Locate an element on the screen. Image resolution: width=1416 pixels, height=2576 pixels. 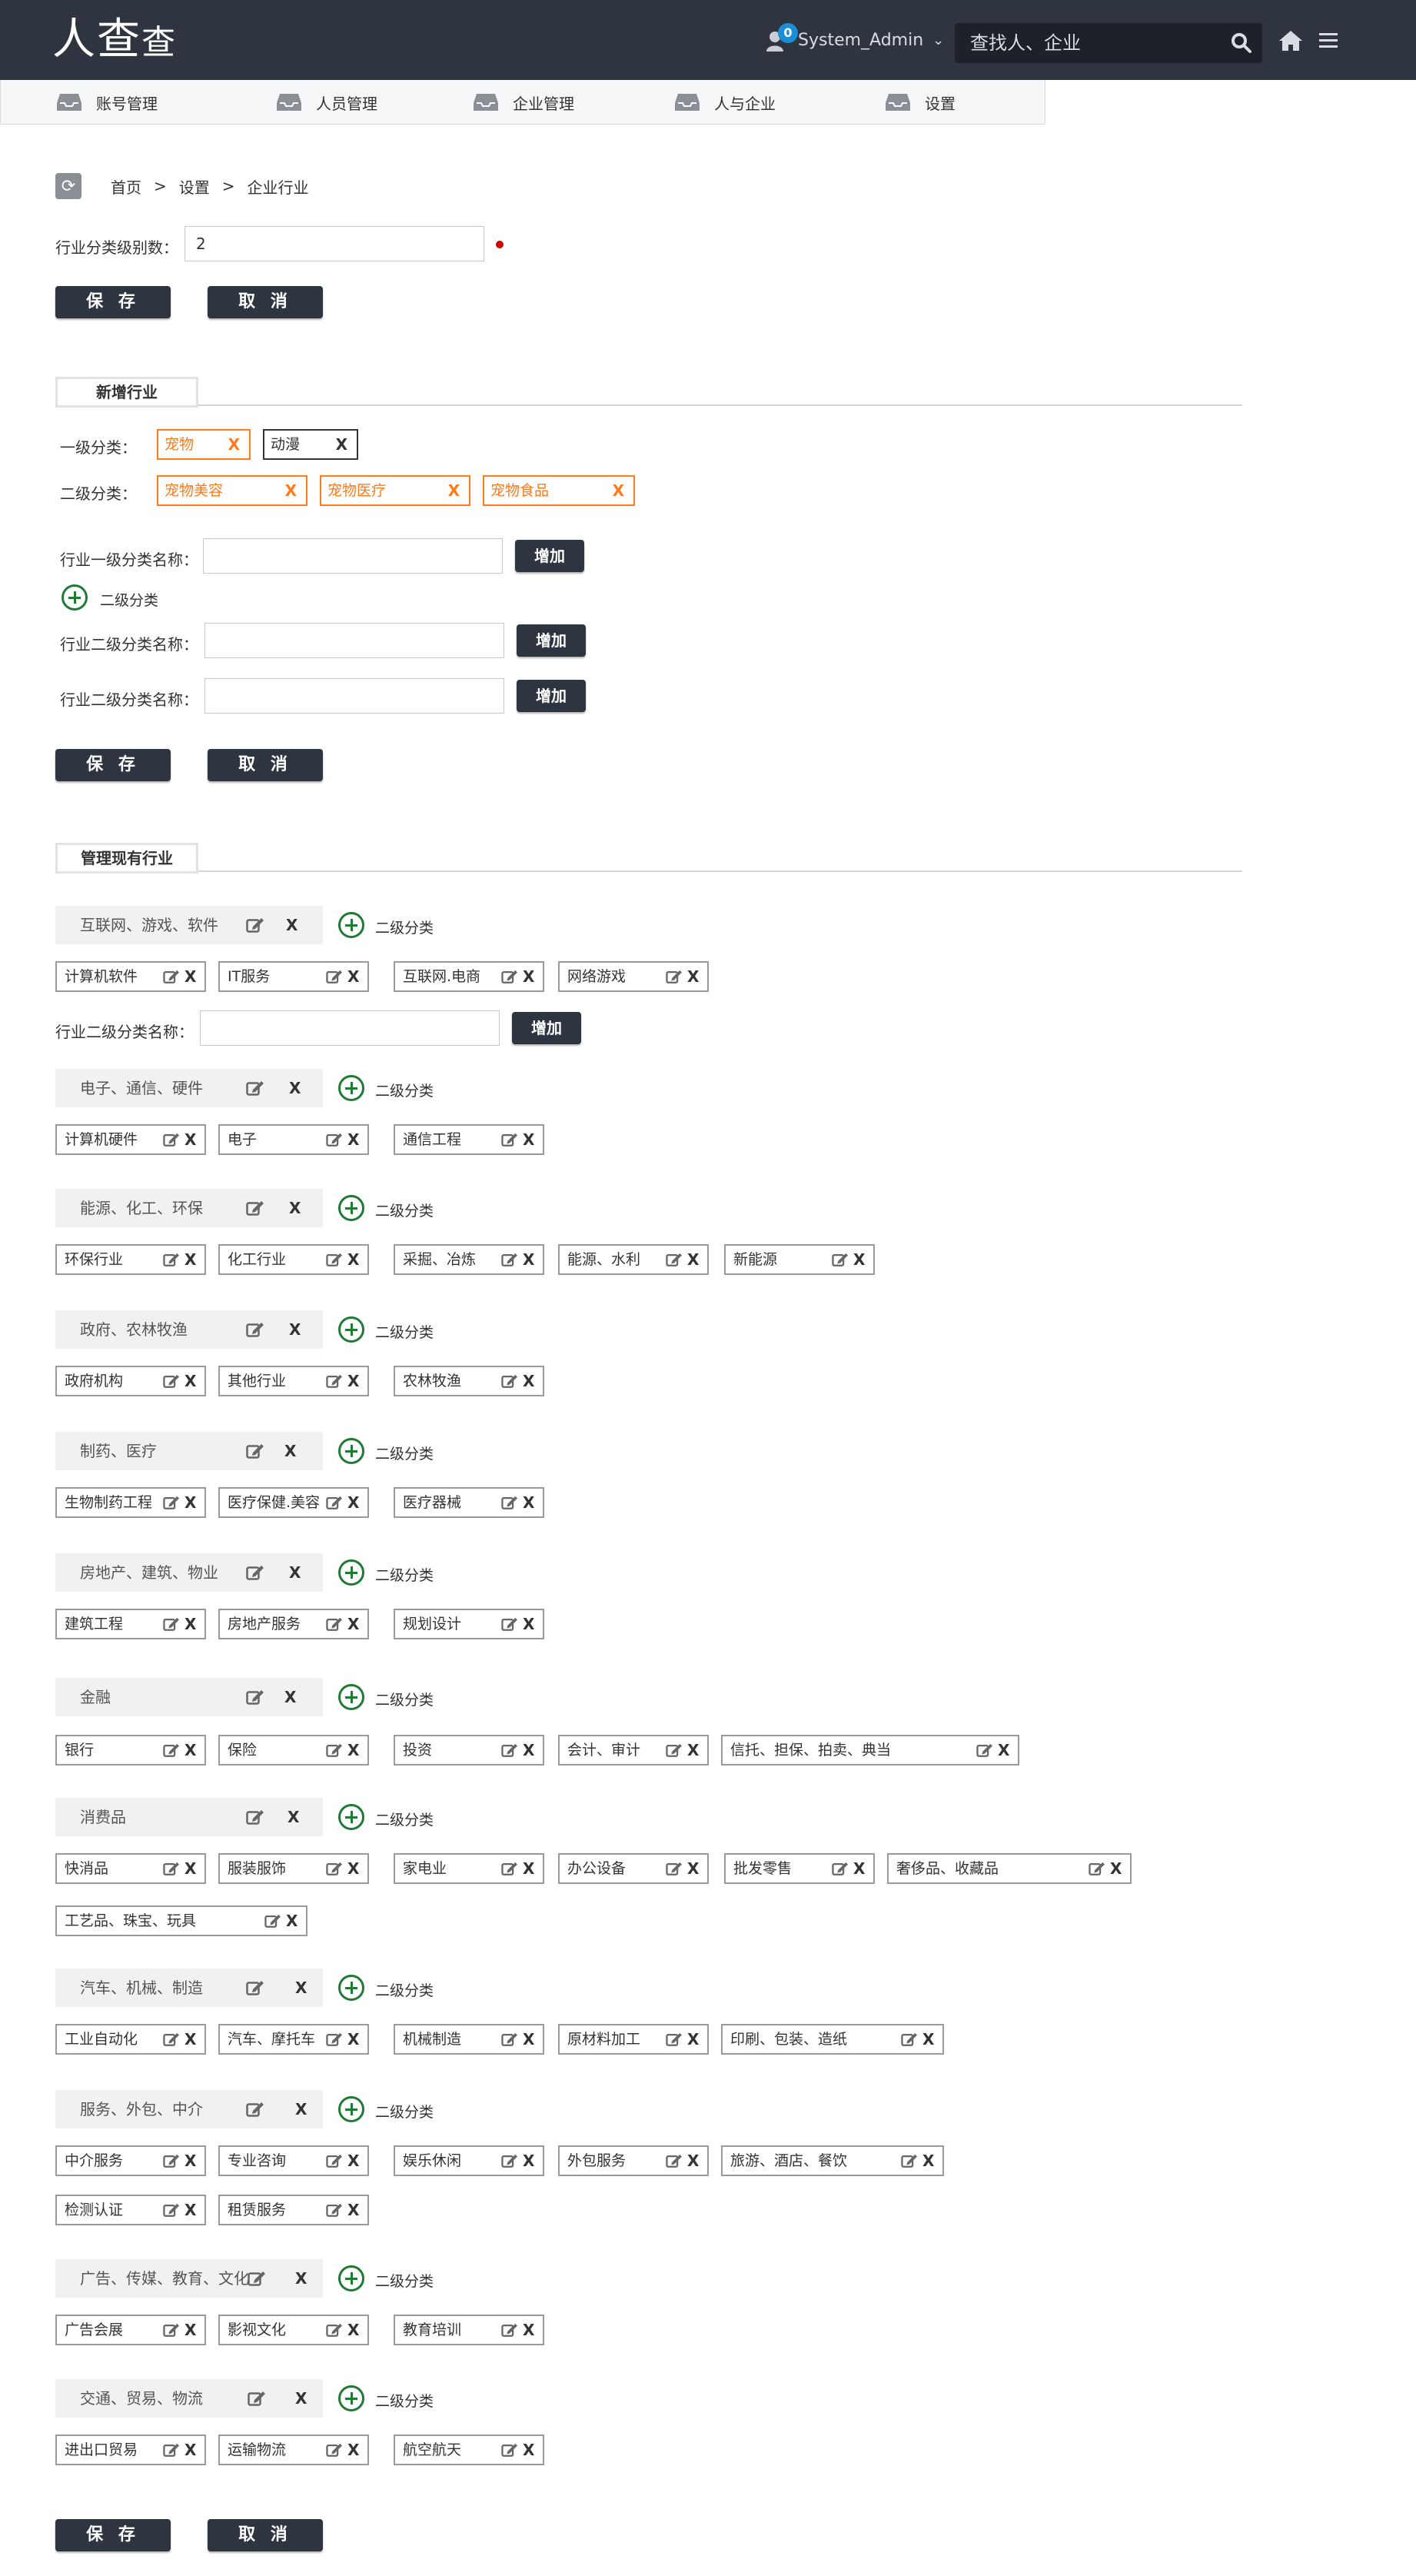
save-button: 保 存 is located at coordinates (113, 765).